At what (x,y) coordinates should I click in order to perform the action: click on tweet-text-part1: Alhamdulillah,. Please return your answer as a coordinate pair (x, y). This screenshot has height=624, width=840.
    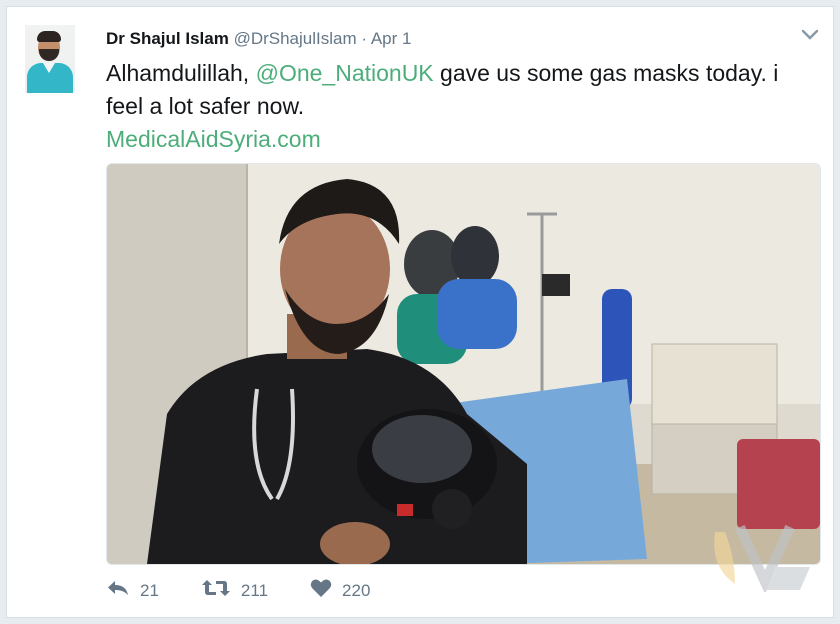
    Looking at the image, I should click on (181, 73).